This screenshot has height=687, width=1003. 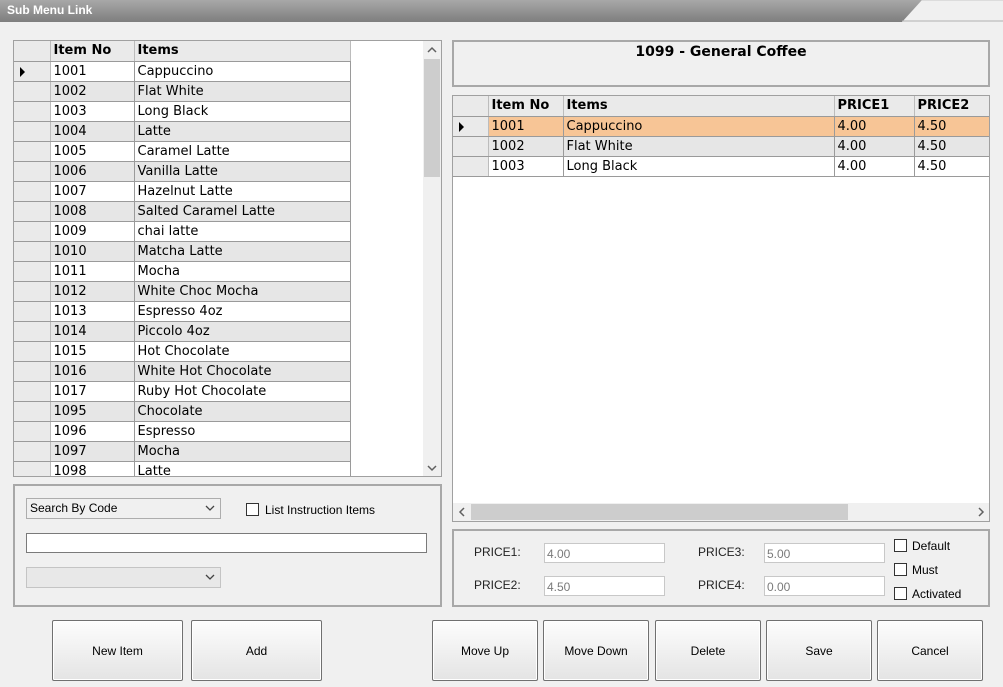 I want to click on table-row: 1003 Long Black, so click(x=182, y=111).